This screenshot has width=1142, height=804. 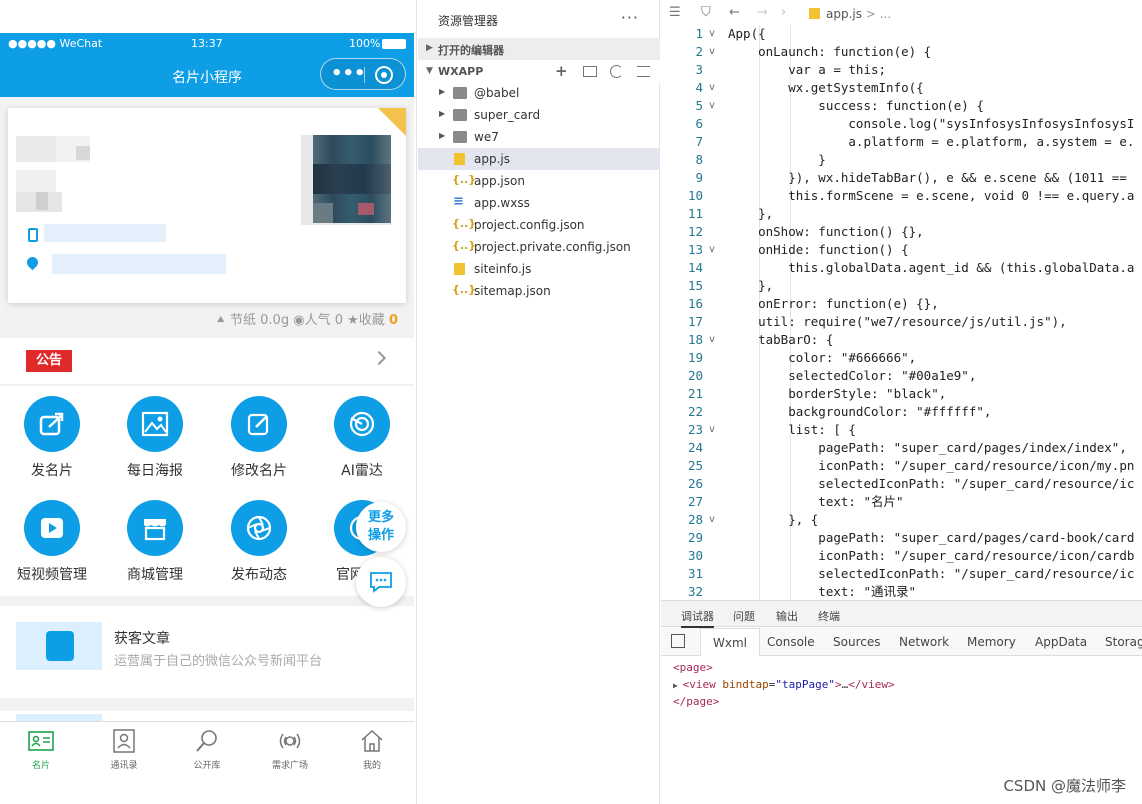 I want to click on new-folder-icon, so click(x=590, y=71).